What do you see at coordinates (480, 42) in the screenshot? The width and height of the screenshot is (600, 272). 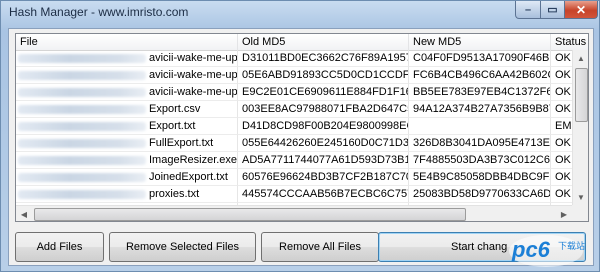 I see `column-header-new-md5: New MD5` at bounding box center [480, 42].